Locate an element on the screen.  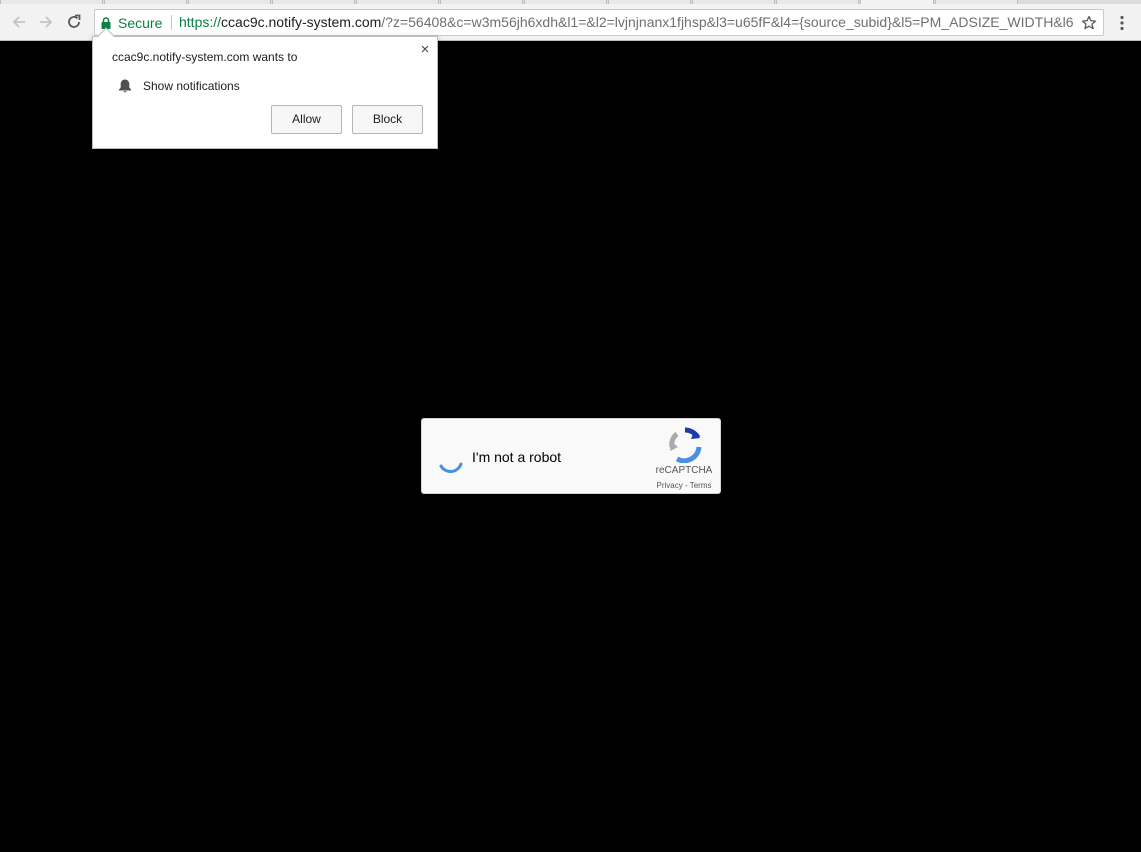
recaptcha-logo-icon is located at coordinates (685, 445).